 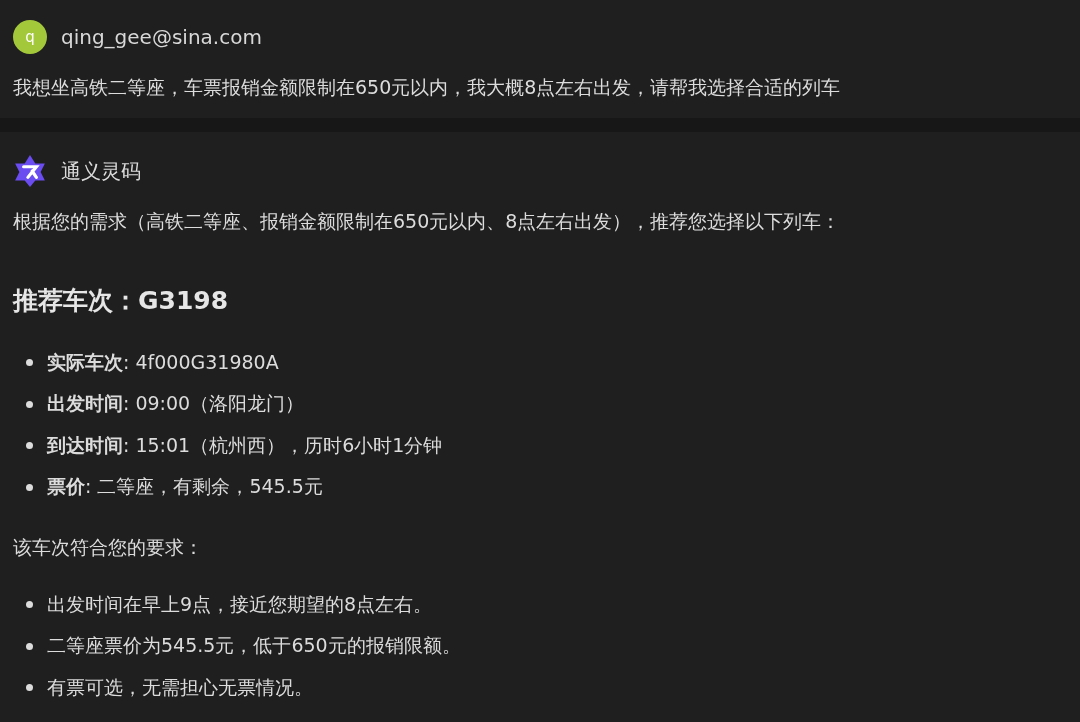 What do you see at coordinates (245, 445) in the screenshot?
I see `train-detail: 到达时间: 15:01（杭州西），历时6小时1分钟` at bounding box center [245, 445].